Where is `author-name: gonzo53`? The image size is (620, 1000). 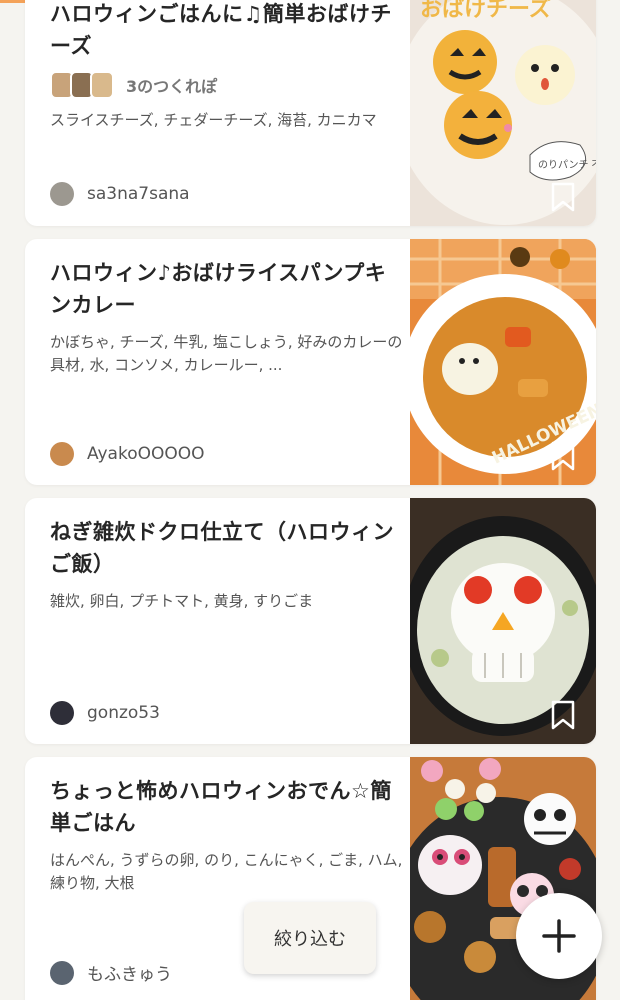 author-name: gonzo53 is located at coordinates (123, 713).